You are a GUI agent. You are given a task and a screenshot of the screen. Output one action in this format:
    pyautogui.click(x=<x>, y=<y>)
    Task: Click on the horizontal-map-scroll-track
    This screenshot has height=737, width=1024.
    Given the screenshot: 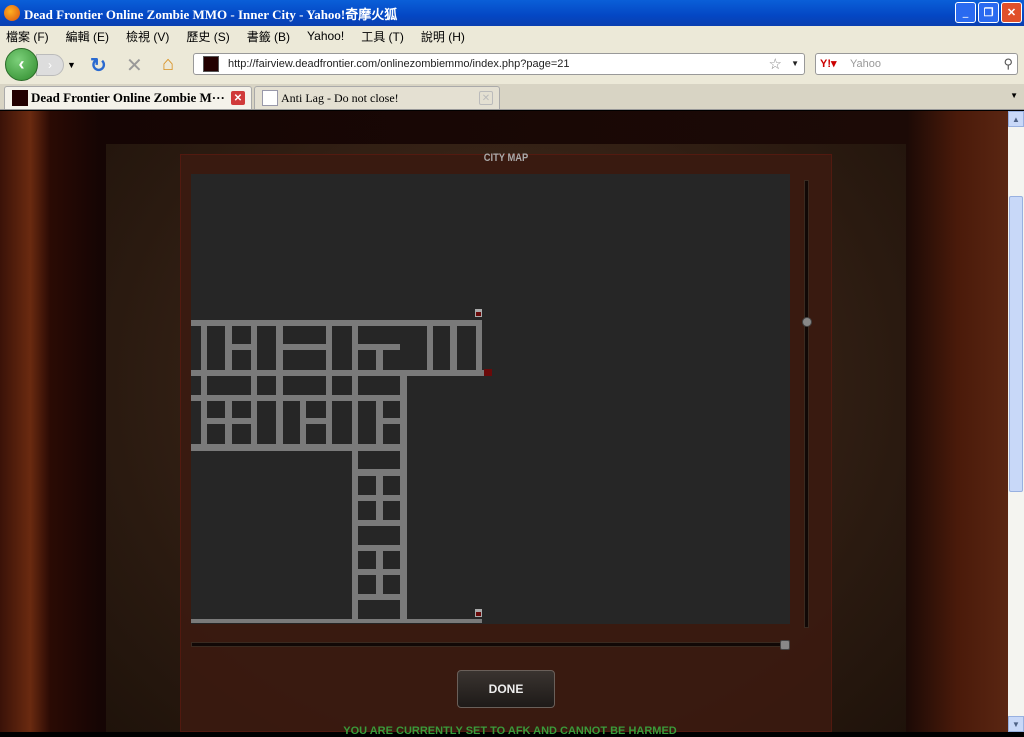 What is the action you would take?
    pyautogui.click(x=490, y=644)
    